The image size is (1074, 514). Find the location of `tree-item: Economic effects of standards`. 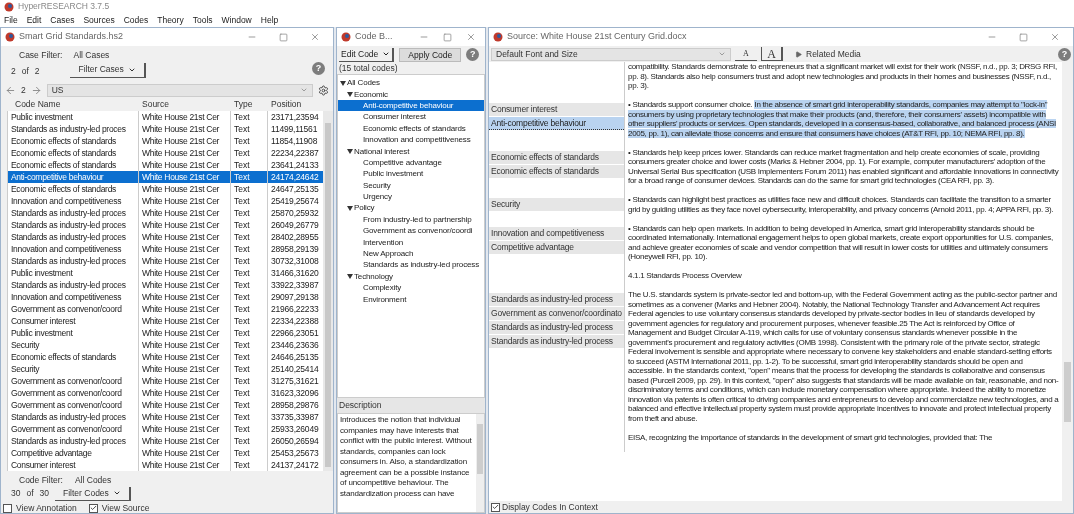

tree-item: Economic effects of standards is located at coordinates (411, 128).